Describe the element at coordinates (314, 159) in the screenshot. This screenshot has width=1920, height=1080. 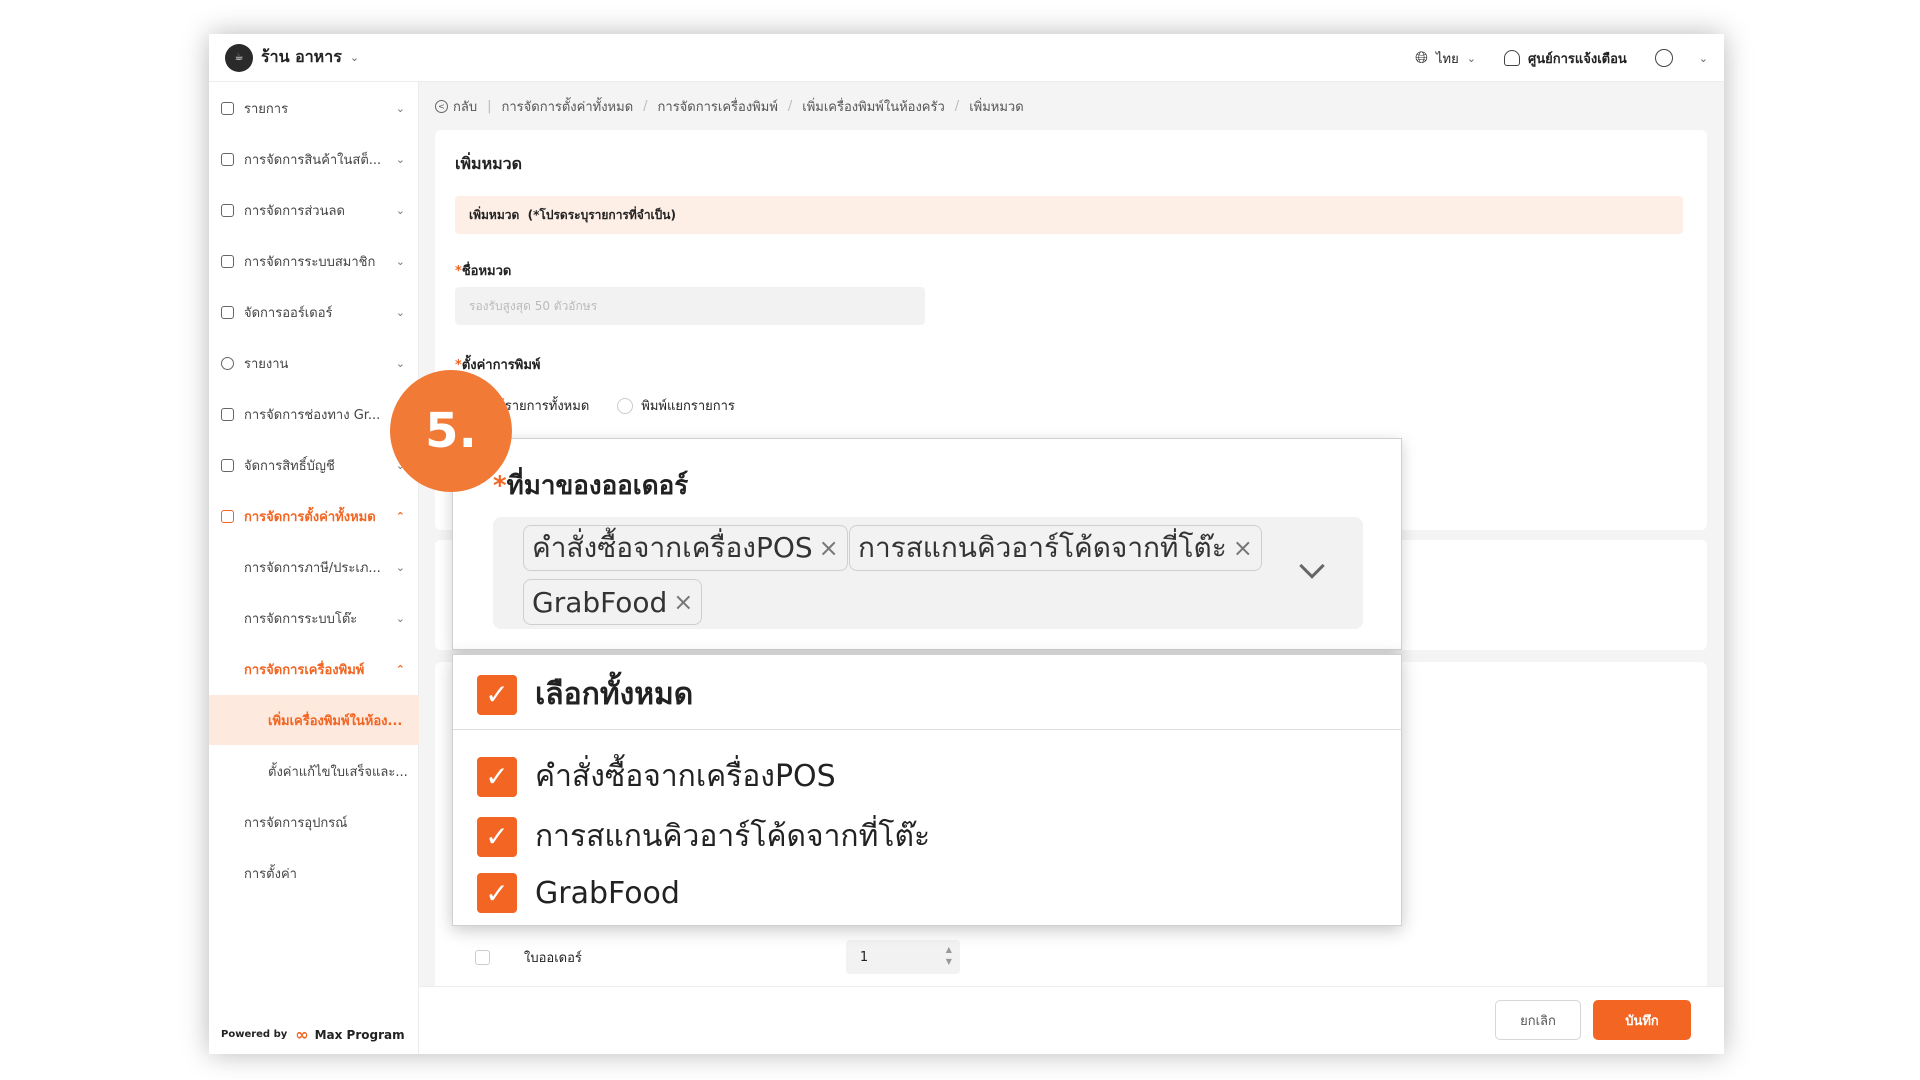
I see `sidebar-item-stock: การจัดการสินค้าในสต็... ⌄` at that location.